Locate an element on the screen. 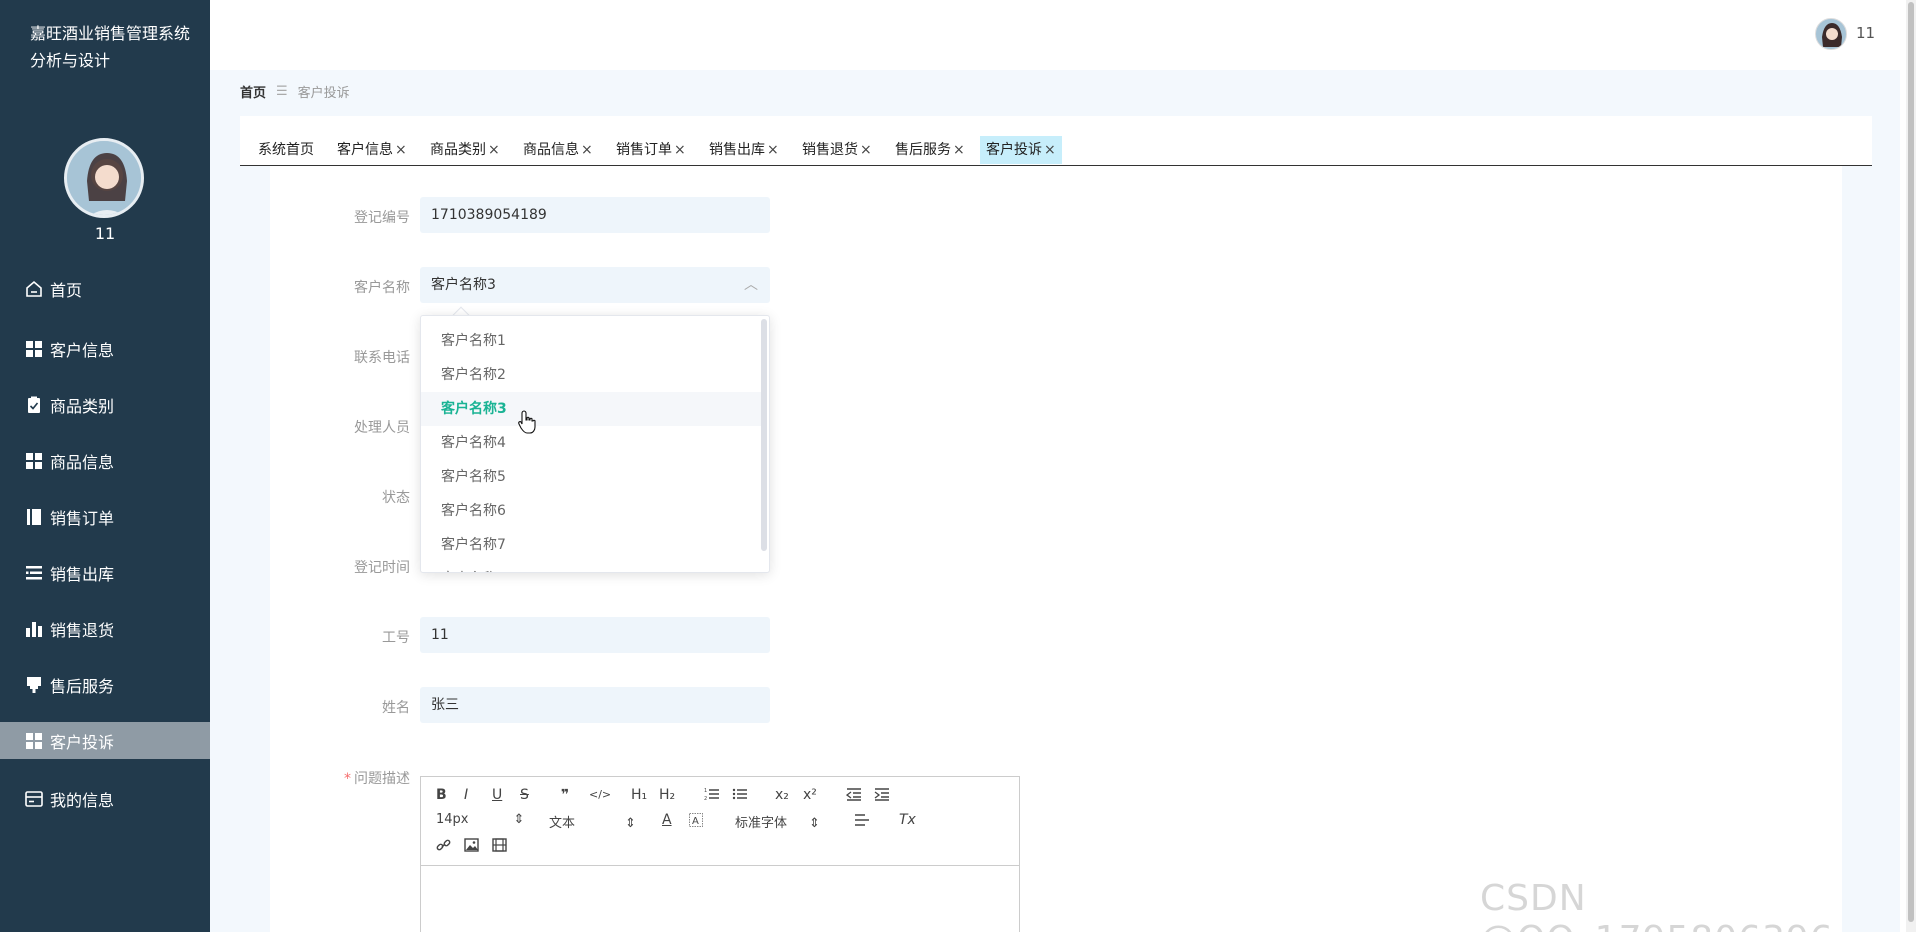 The image size is (1920, 932). select-arrows-icon: ⇕ is located at coordinates (519, 819).